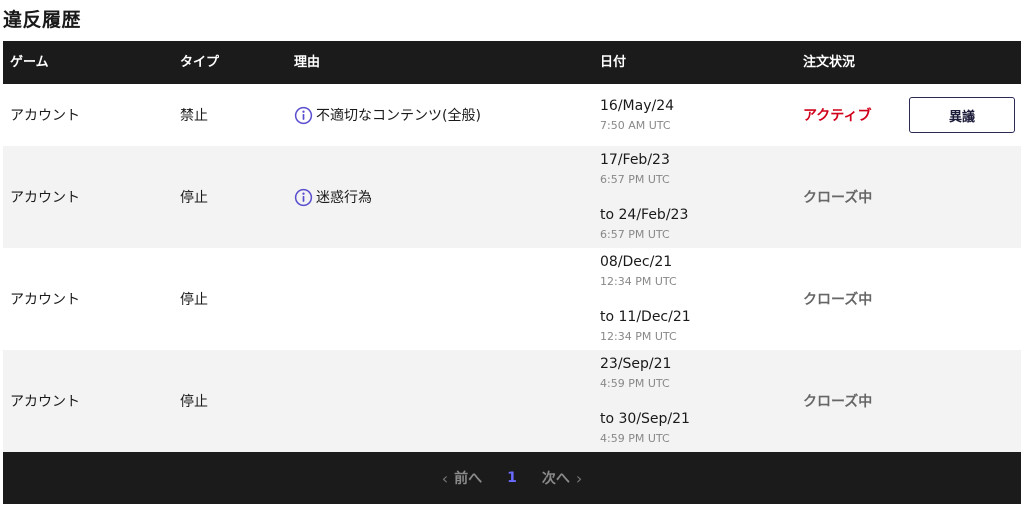  I want to click on date-start: 16/May/24, so click(637, 105).